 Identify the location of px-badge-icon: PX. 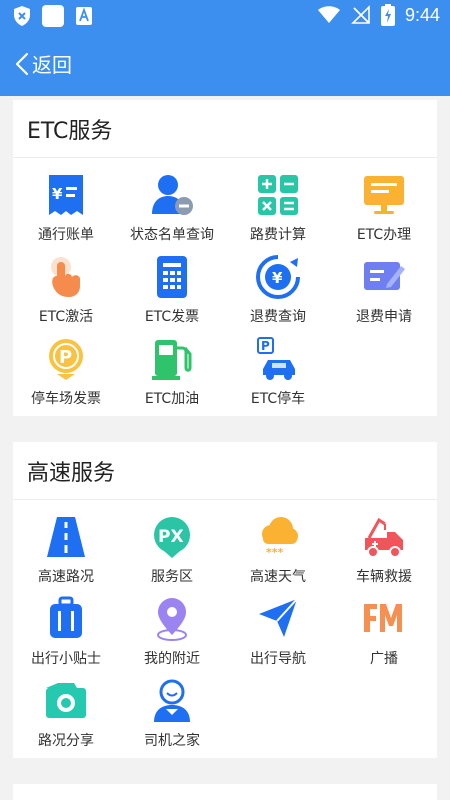
(172, 537).